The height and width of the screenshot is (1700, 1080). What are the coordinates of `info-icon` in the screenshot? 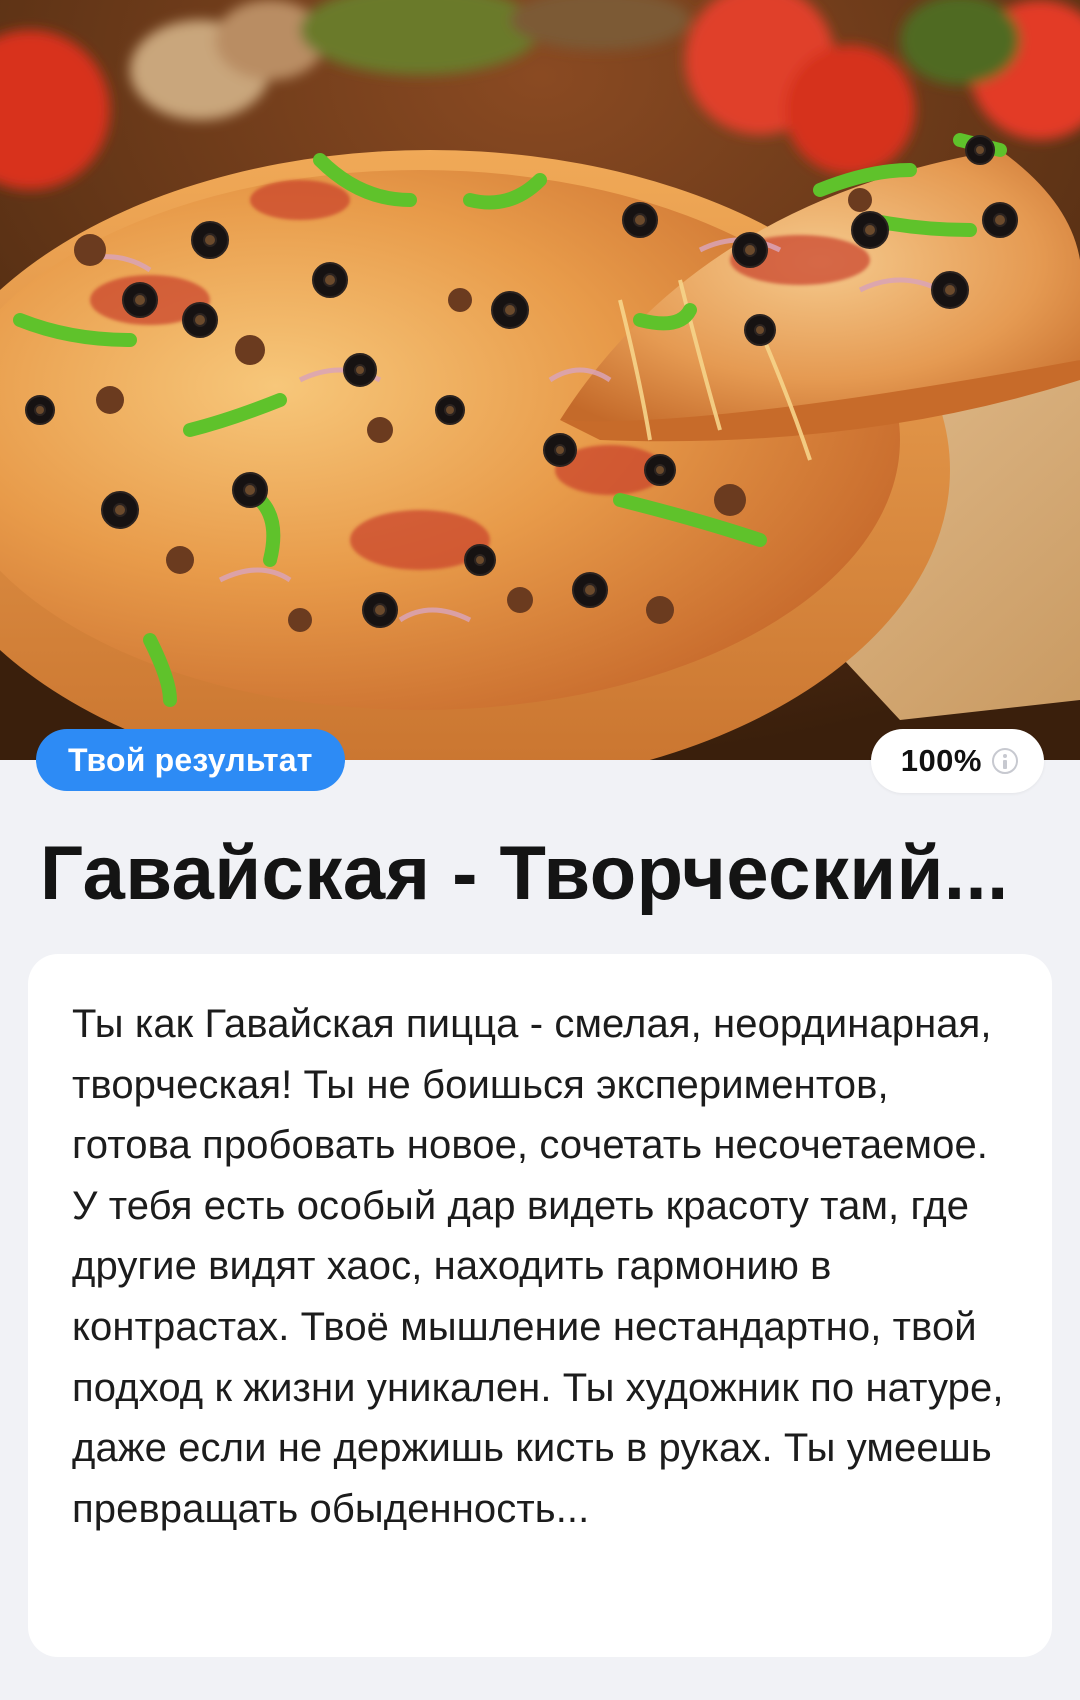 It's located at (1005, 761).